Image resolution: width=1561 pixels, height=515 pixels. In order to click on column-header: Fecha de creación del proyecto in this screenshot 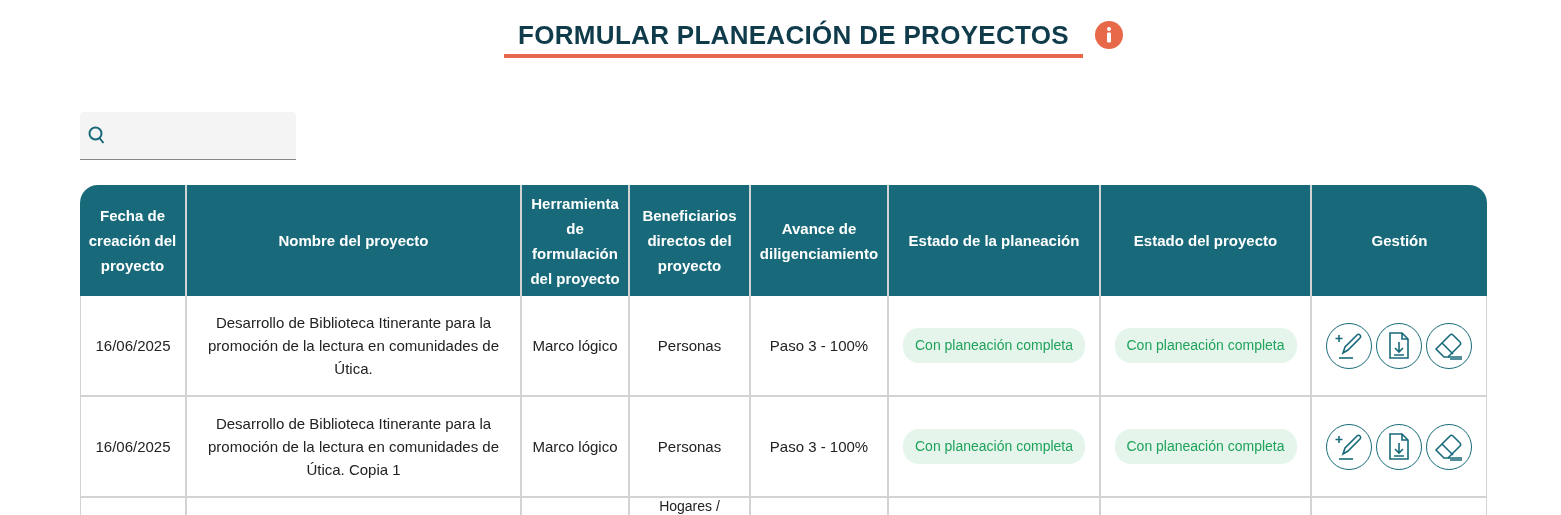, I will do `click(133, 240)`.